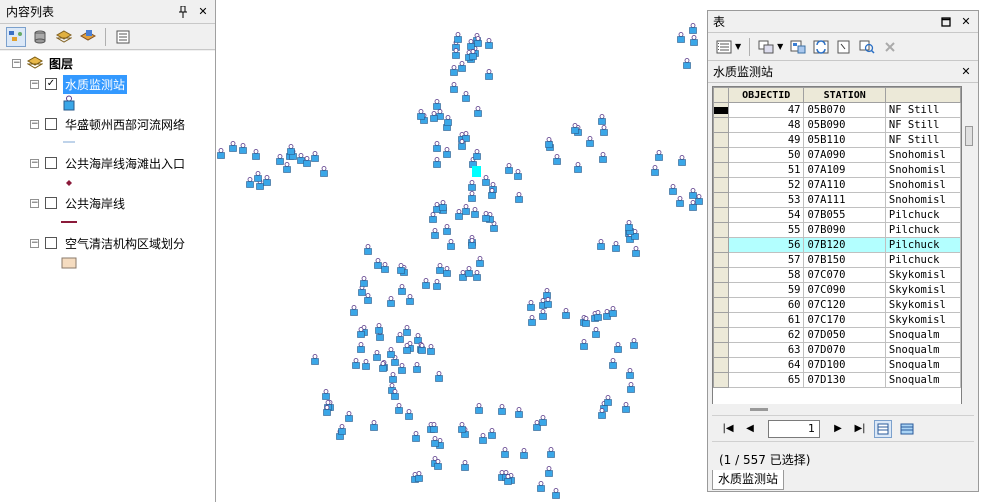 This screenshot has width=1000, height=502. I want to click on cell-objectid: 60, so click(766, 305).